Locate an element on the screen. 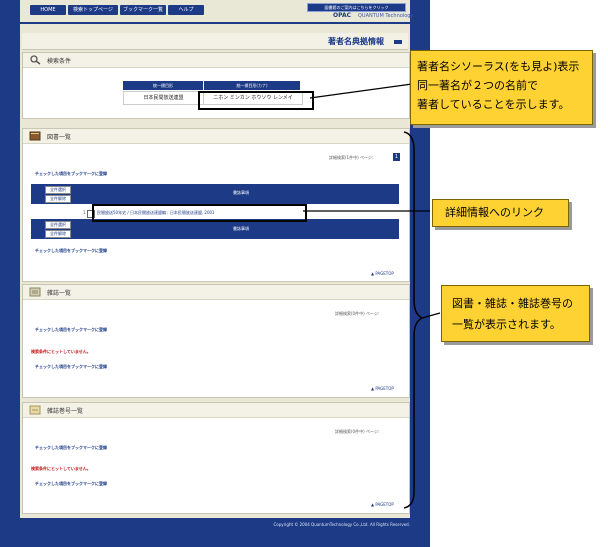 The width and height of the screenshot is (608, 547). callout-line: 同一著名が２つの名前で is located at coordinates (477, 85).